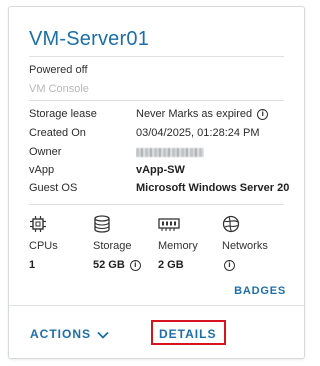 The width and height of the screenshot is (320, 366). I want to click on vapp-label: vApp, so click(42, 170).